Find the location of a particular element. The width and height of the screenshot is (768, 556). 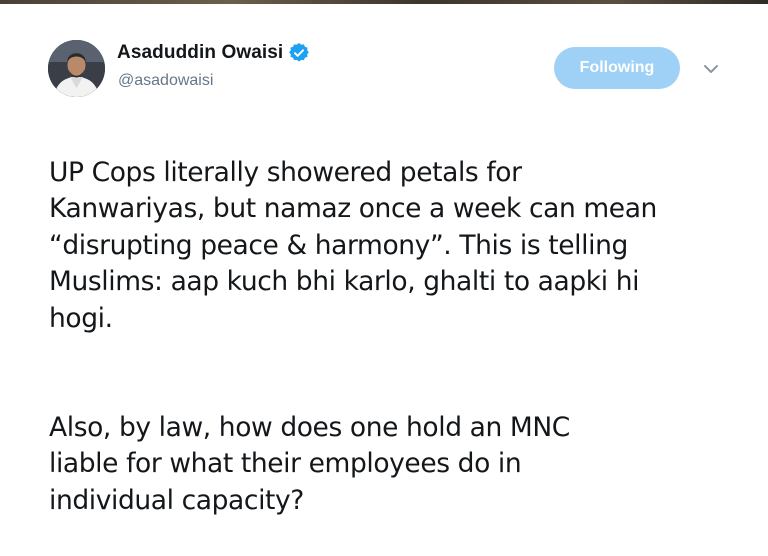

following-button: Following is located at coordinates (617, 68).